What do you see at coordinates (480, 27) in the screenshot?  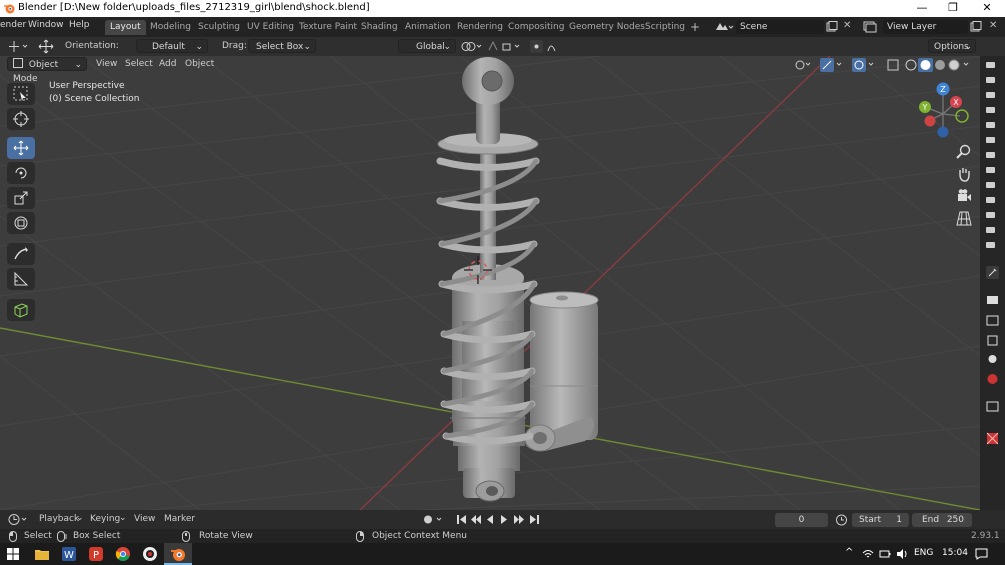 I see `tab-rendering: Rendering` at bounding box center [480, 27].